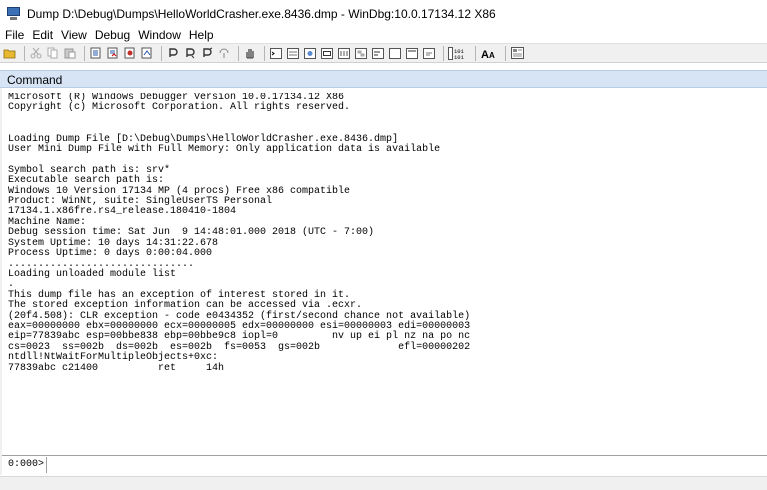 The image size is (767, 490). What do you see at coordinates (395, 53) in the screenshot?
I see `scratch-pad-window-icon` at bounding box center [395, 53].